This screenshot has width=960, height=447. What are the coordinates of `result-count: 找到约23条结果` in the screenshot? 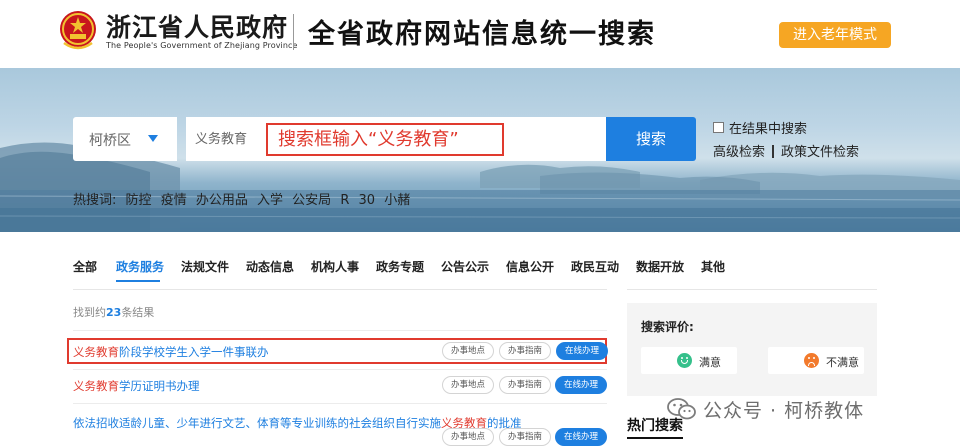 It's located at (113, 312).